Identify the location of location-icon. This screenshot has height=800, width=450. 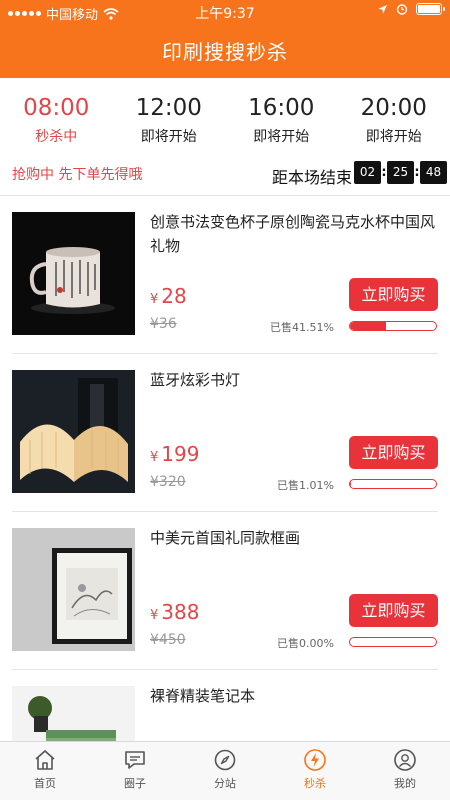
(382, 9).